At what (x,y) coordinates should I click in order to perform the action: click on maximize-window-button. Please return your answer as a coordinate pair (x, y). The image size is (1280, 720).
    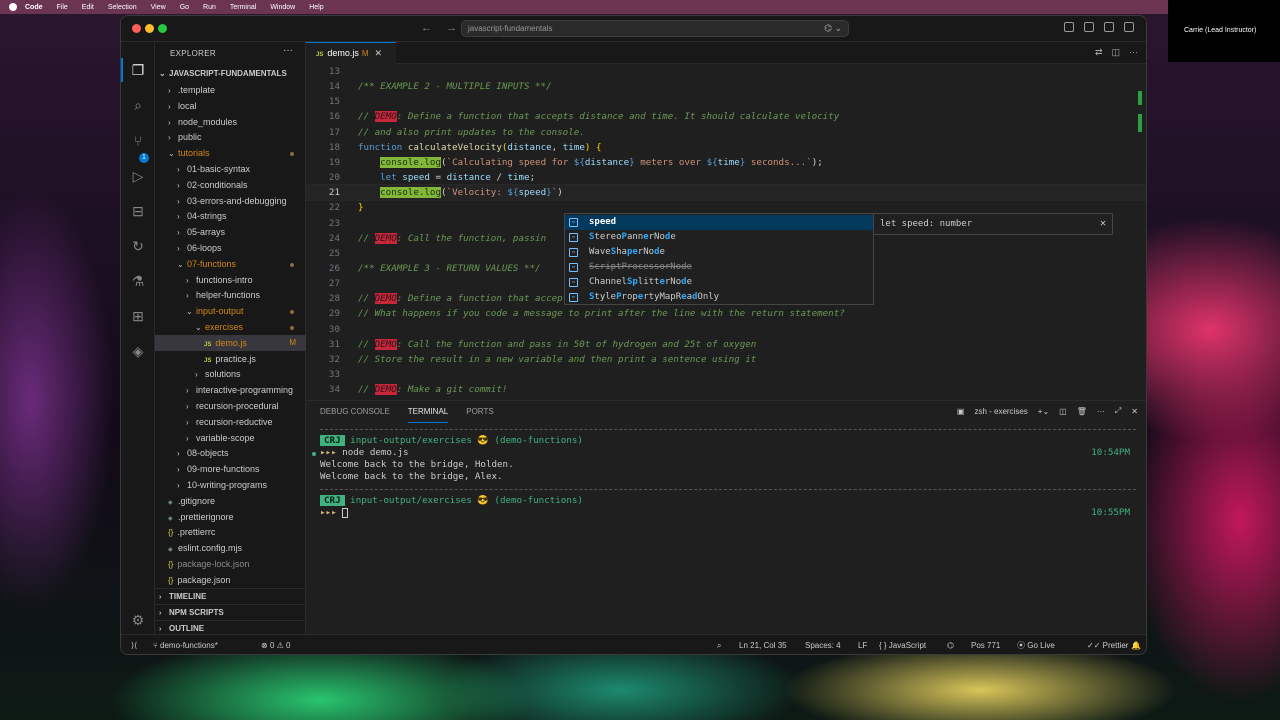
    Looking at the image, I should click on (162, 28).